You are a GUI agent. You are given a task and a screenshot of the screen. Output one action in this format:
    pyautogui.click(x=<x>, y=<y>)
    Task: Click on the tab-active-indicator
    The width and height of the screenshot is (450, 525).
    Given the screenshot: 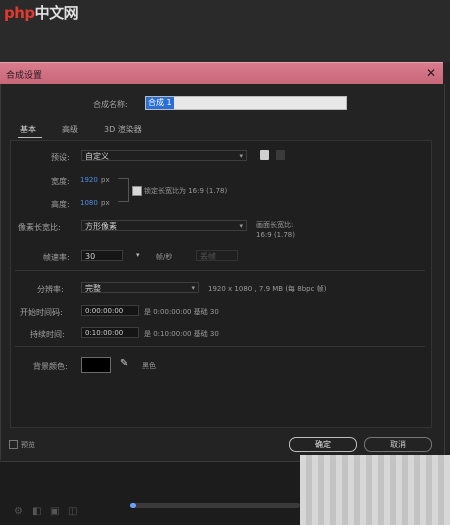 What is the action you would take?
    pyautogui.click(x=30, y=137)
    